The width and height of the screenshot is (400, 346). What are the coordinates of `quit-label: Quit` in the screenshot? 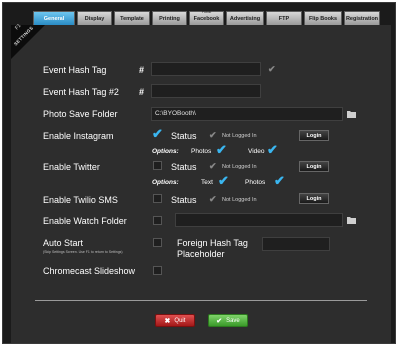 It's located at (180, 320).